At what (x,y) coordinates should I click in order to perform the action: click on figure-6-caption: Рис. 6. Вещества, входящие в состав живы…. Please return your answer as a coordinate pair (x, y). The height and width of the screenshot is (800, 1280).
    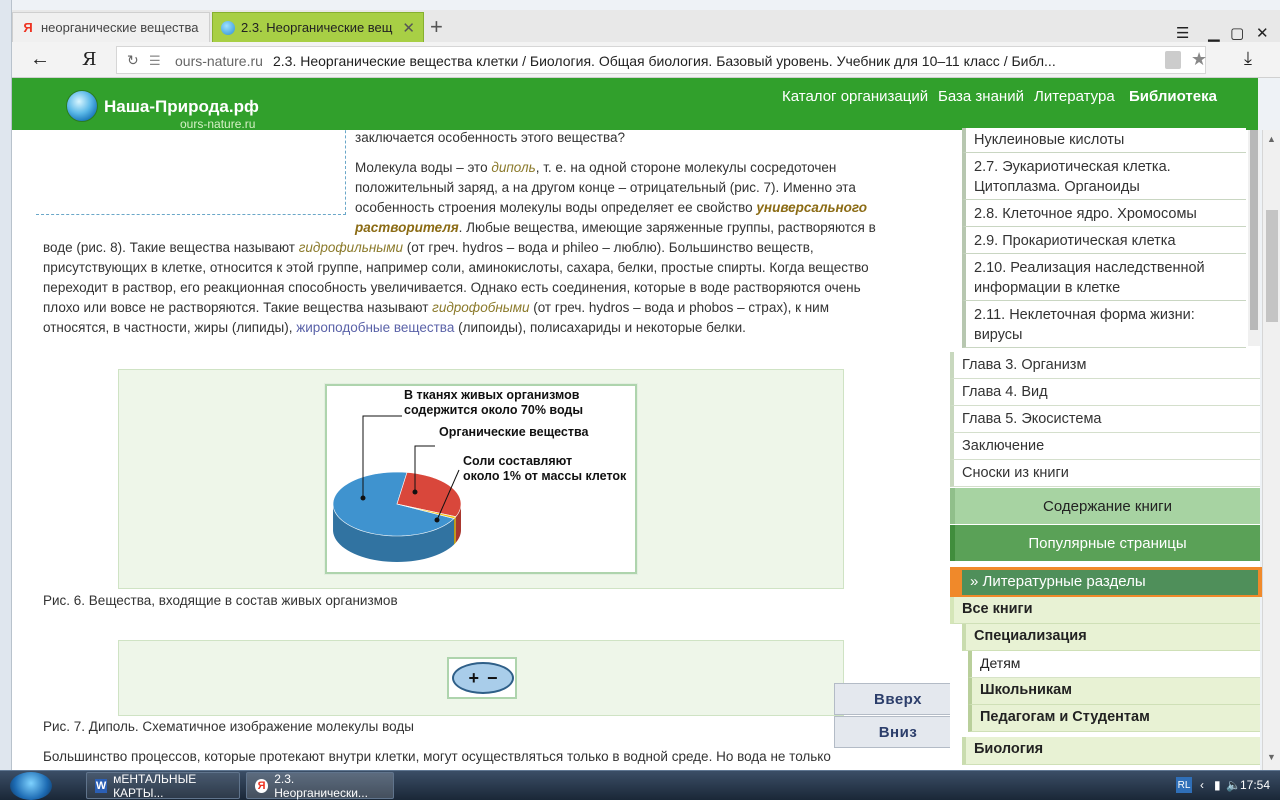
    Looking at the image, I should click on (220, 600).